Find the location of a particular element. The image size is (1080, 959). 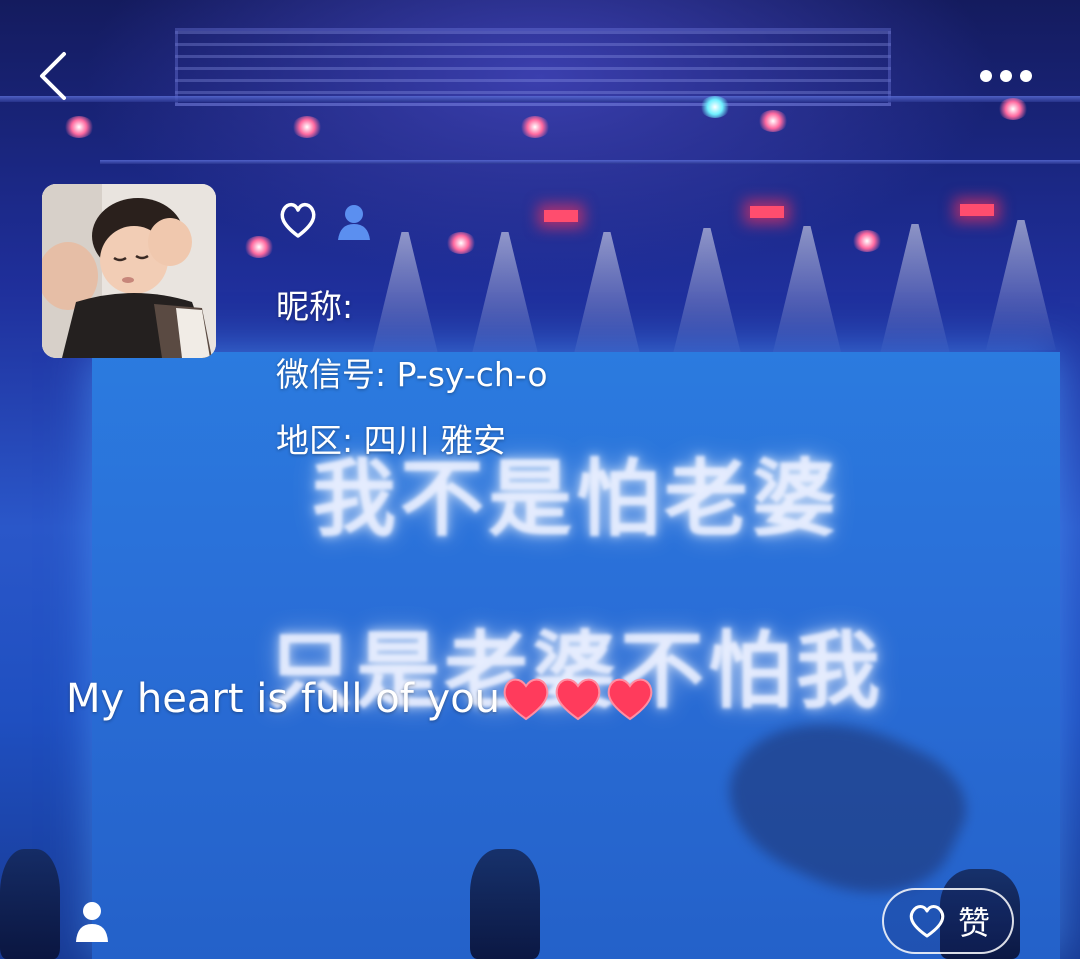

wechat-id-line: 微信号: P-sy-ch-o is located at coordinates (412, 372).